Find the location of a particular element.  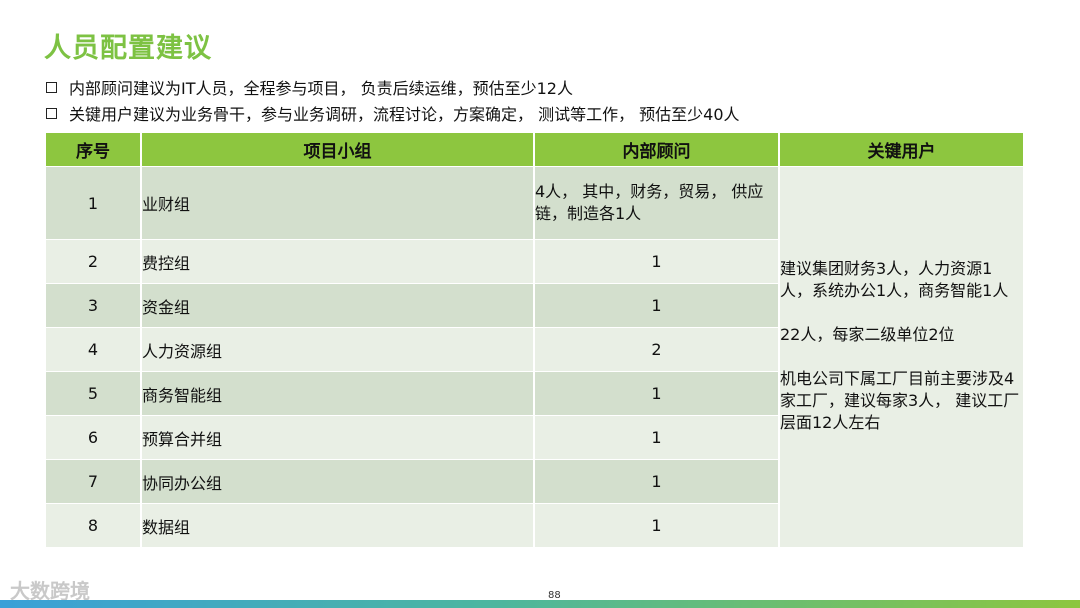

row-group: 资金组 is located at coordinates (337, 305).